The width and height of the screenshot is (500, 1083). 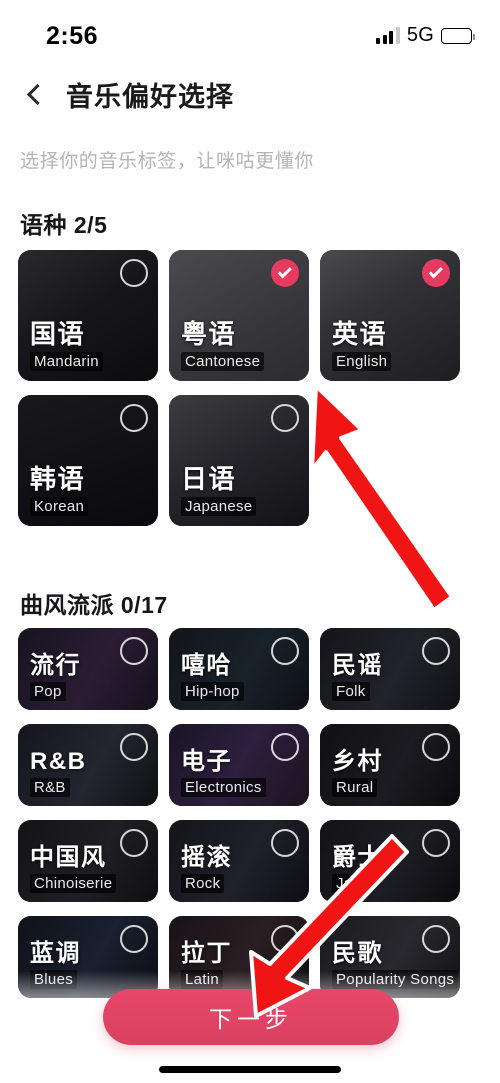 I want to click on card-labels: 日语 Japanese, so click(x=219, y=489).